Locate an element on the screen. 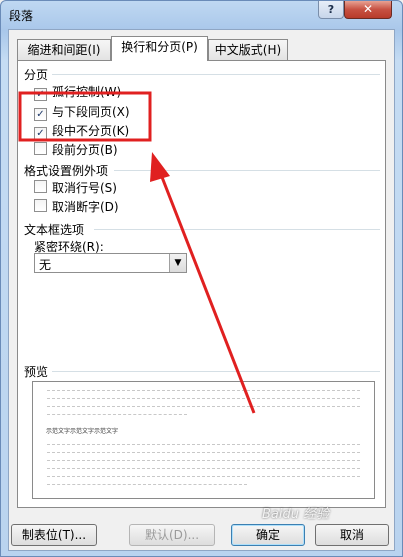 The width and height of the screenshot is (403, 557). checkbox-label: 取消行号(S) is located at coordinates (84, 188).